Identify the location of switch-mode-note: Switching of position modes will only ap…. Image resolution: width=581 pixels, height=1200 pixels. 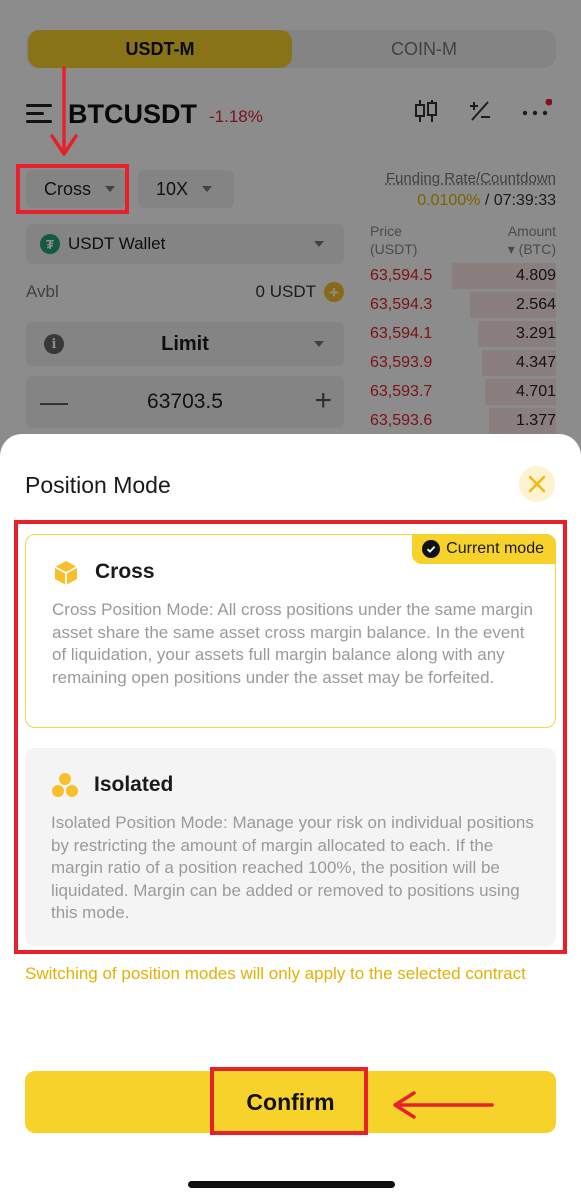
(275, 973).